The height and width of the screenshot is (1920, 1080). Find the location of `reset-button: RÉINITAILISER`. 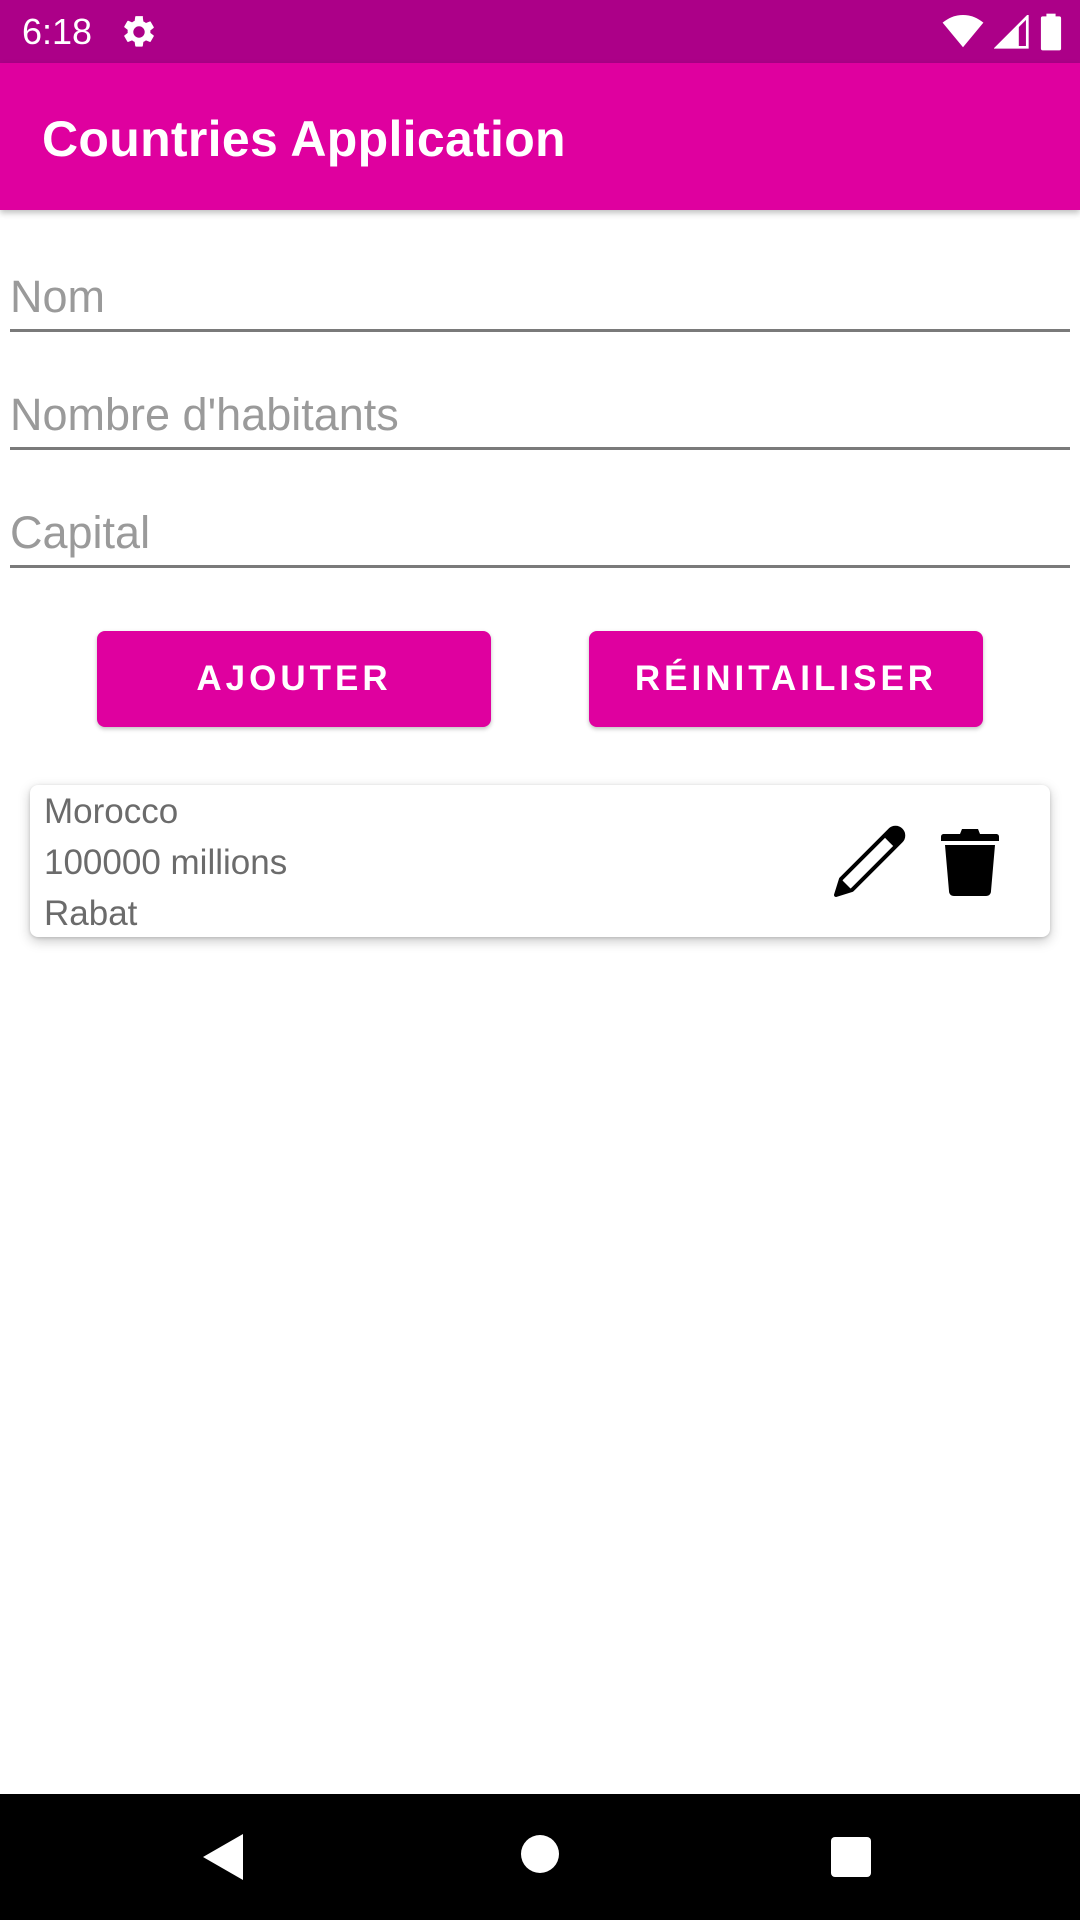

reset-button: RÉINITAILISER is located at coordinates (786, 679).